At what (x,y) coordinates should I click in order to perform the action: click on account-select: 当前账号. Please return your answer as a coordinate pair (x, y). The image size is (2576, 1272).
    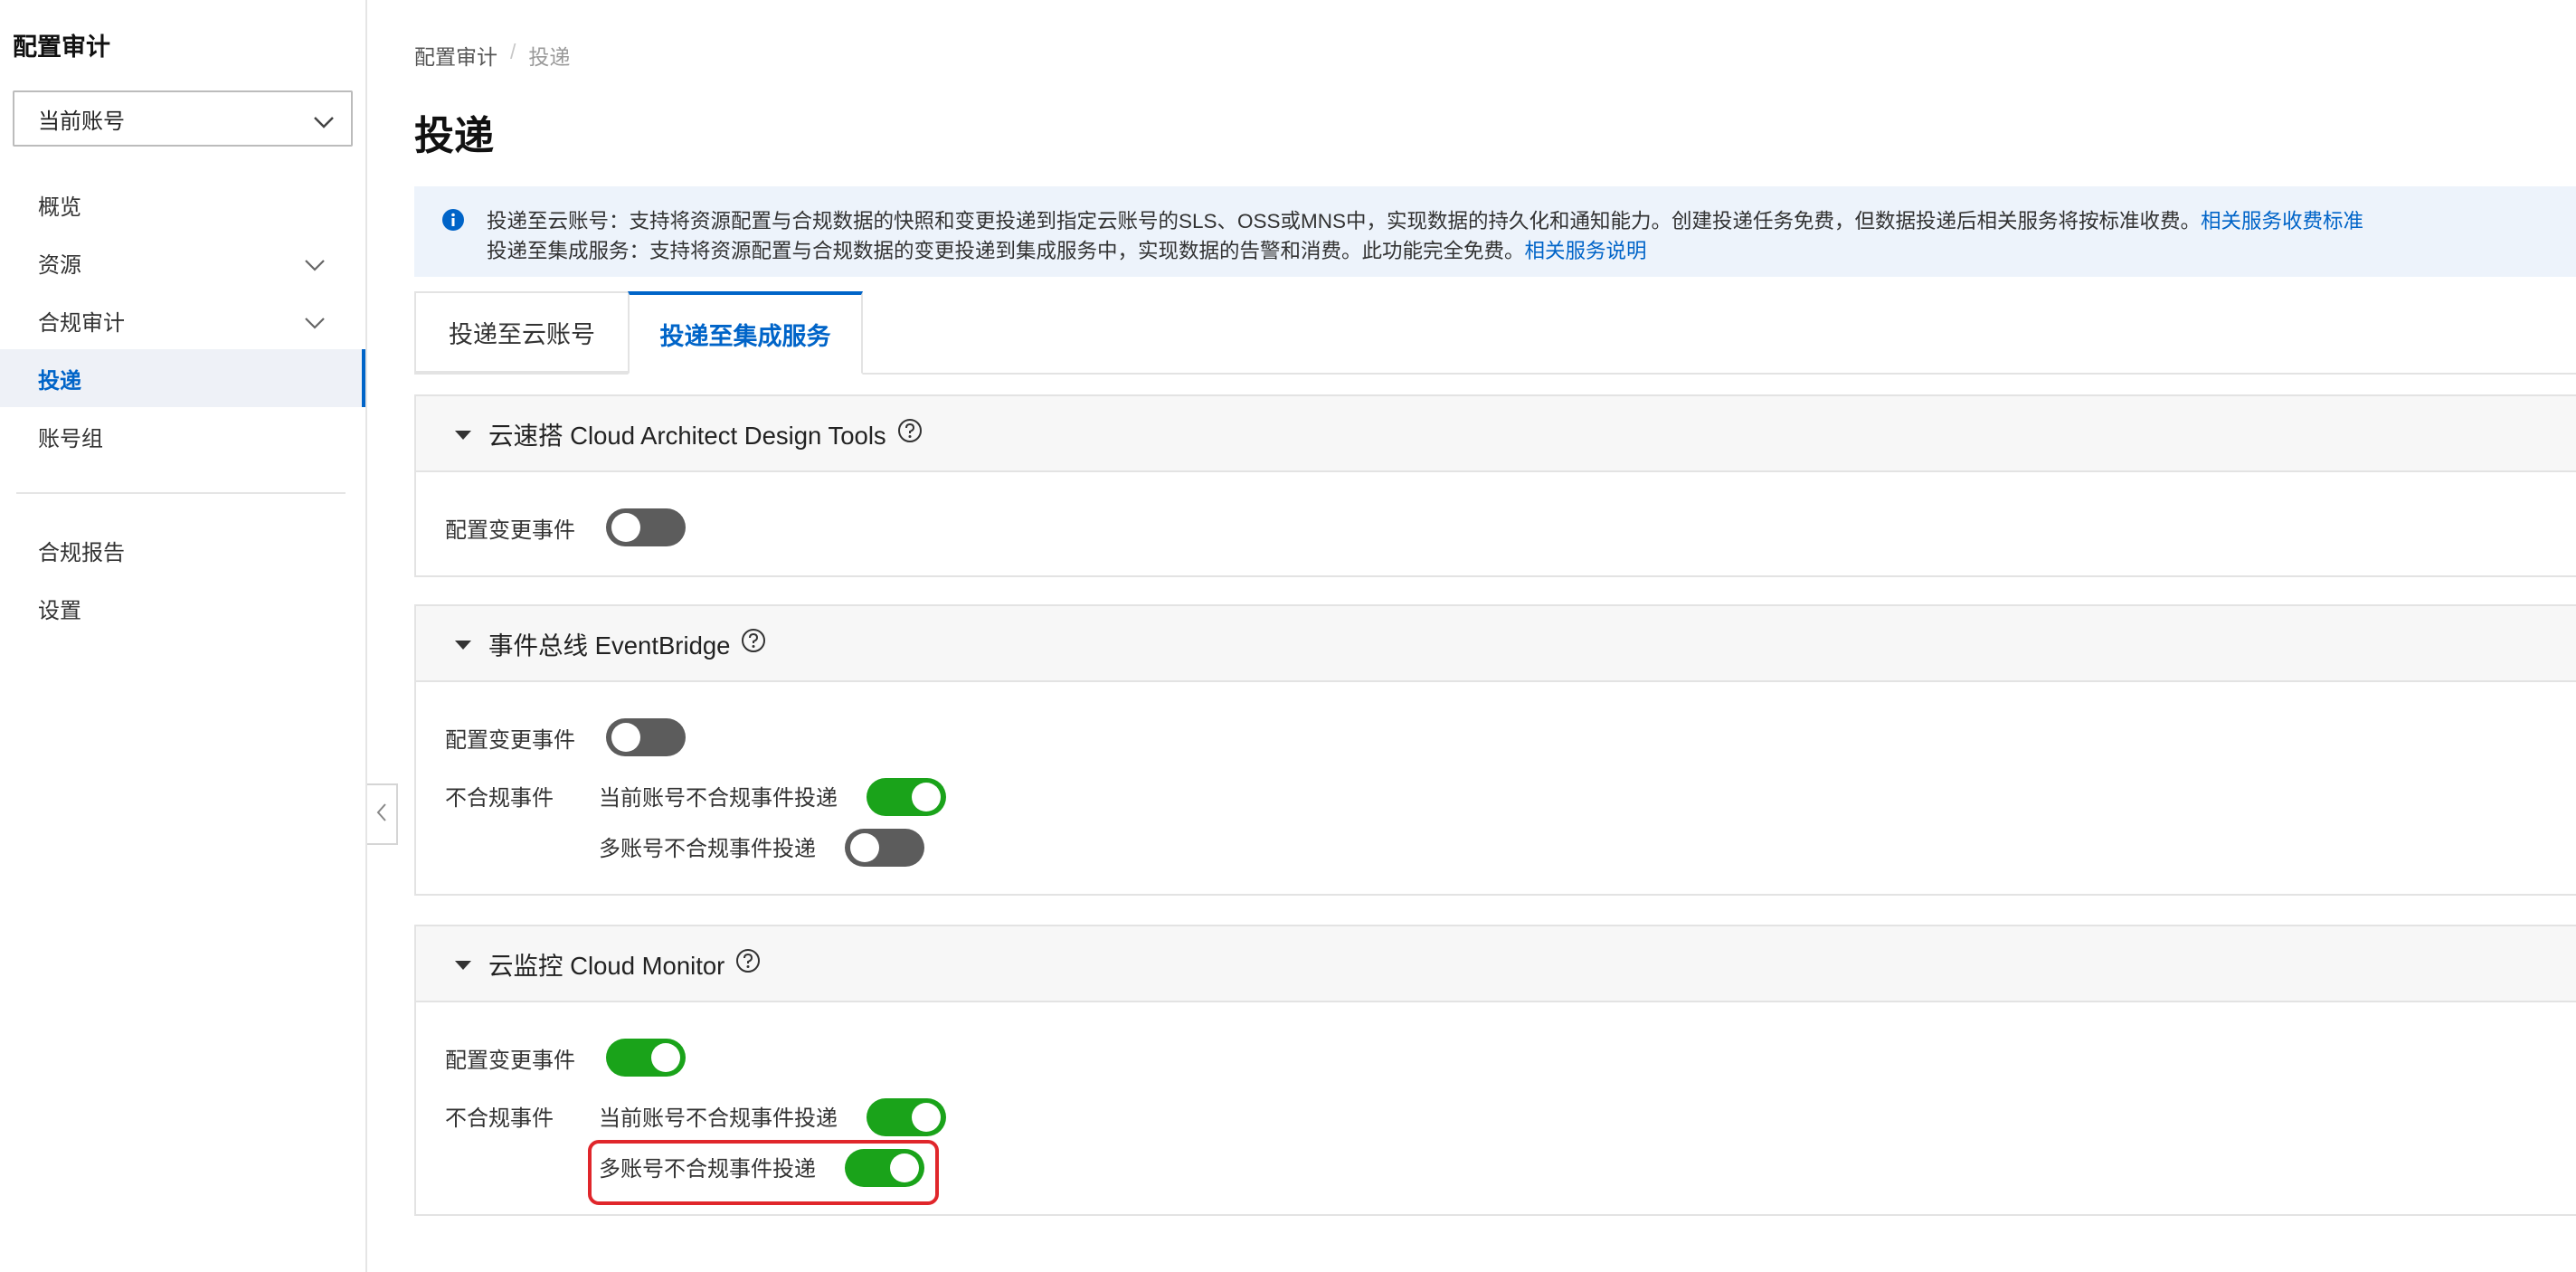
    Looking at the image, I should click on (183, 118).